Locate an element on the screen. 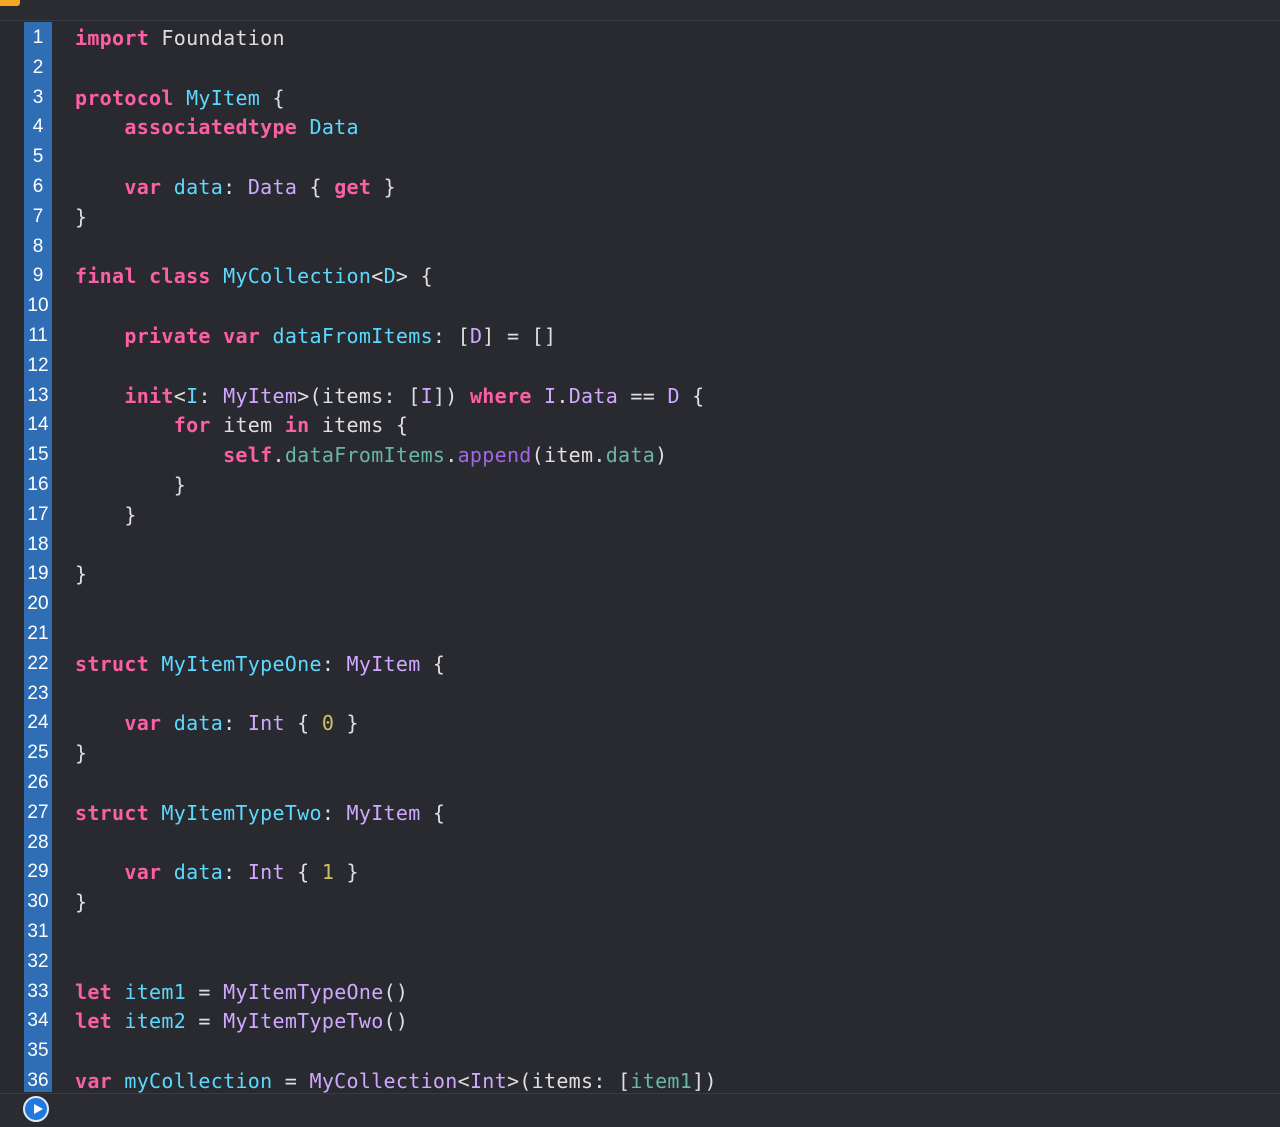 Image resolution: width=1280 pixels, height=1127 pixels. code-token: myCollection is located at coordinates (198, 1081).